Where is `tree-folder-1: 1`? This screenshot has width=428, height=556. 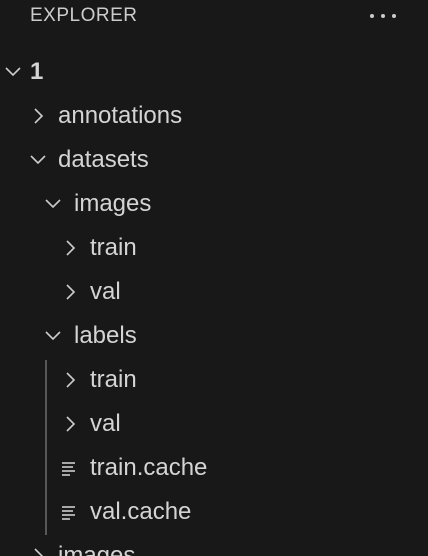
tree-folder-1: 1 is located at coordinates (214, 72).